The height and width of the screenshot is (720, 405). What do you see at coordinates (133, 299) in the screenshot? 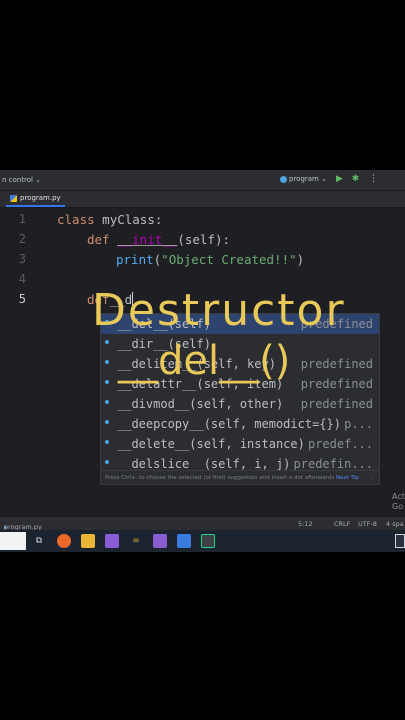
I see `text-caret` at bounding box center [133, 299].